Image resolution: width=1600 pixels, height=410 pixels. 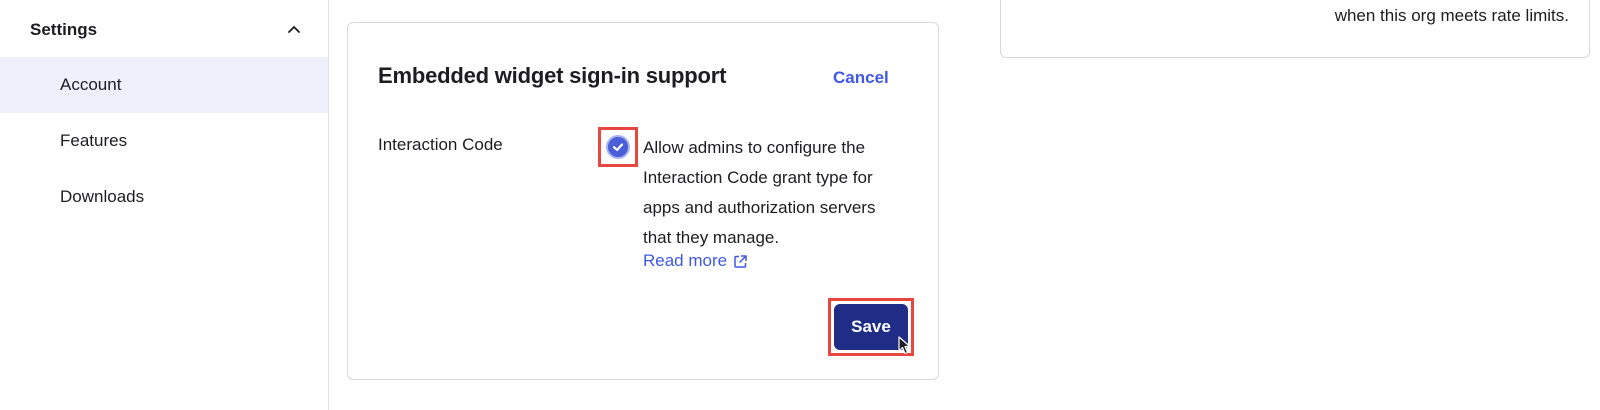 I want to click on rate-limit-text: when this org meets rate limits., so click(x=1451, y=15).